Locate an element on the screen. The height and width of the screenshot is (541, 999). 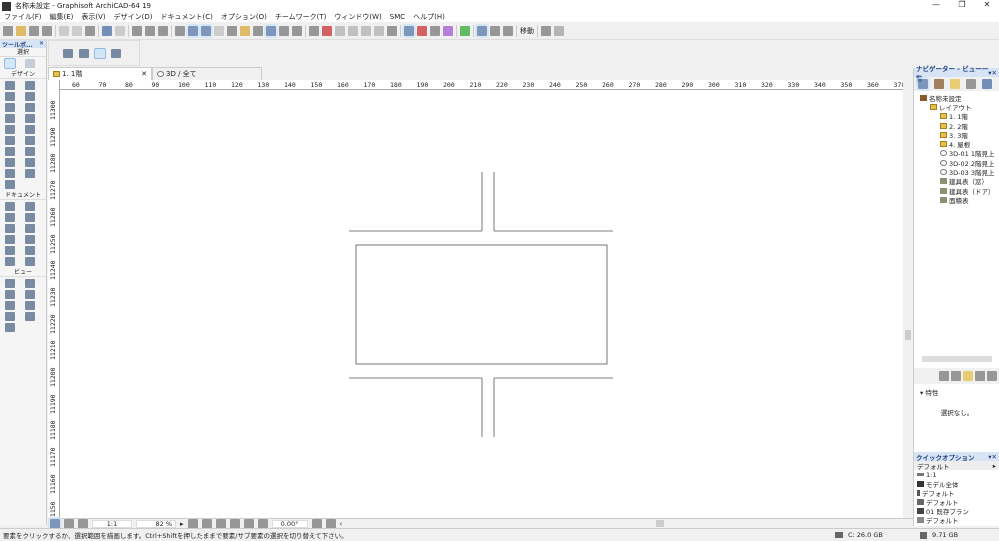
menu-design: デザイン(D) is located at coordinates (133, 17).